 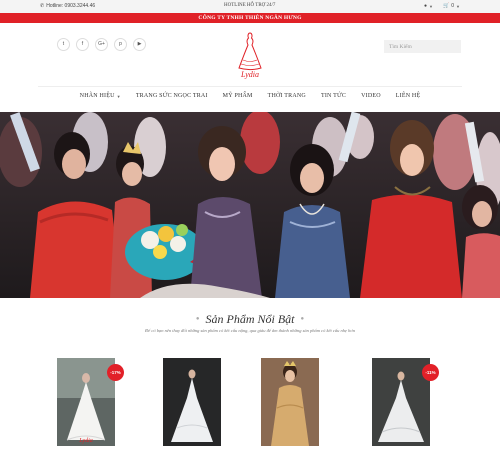 I want to click on facebook-icon: f, so click(x=82, y=44).